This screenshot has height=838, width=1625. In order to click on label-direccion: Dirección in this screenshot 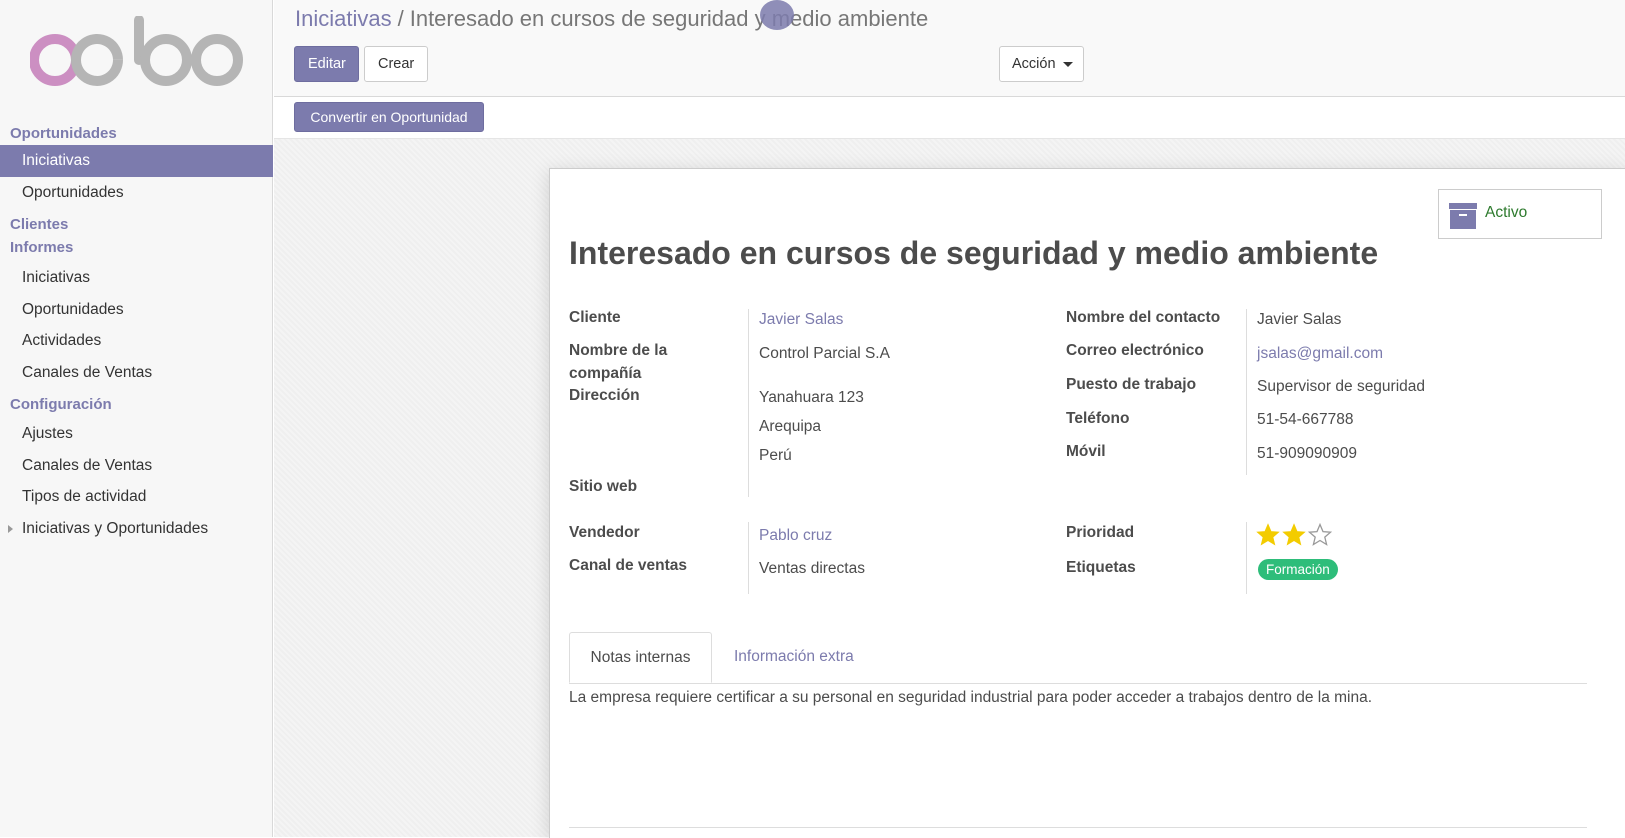, I will do `click(604, 395)`.